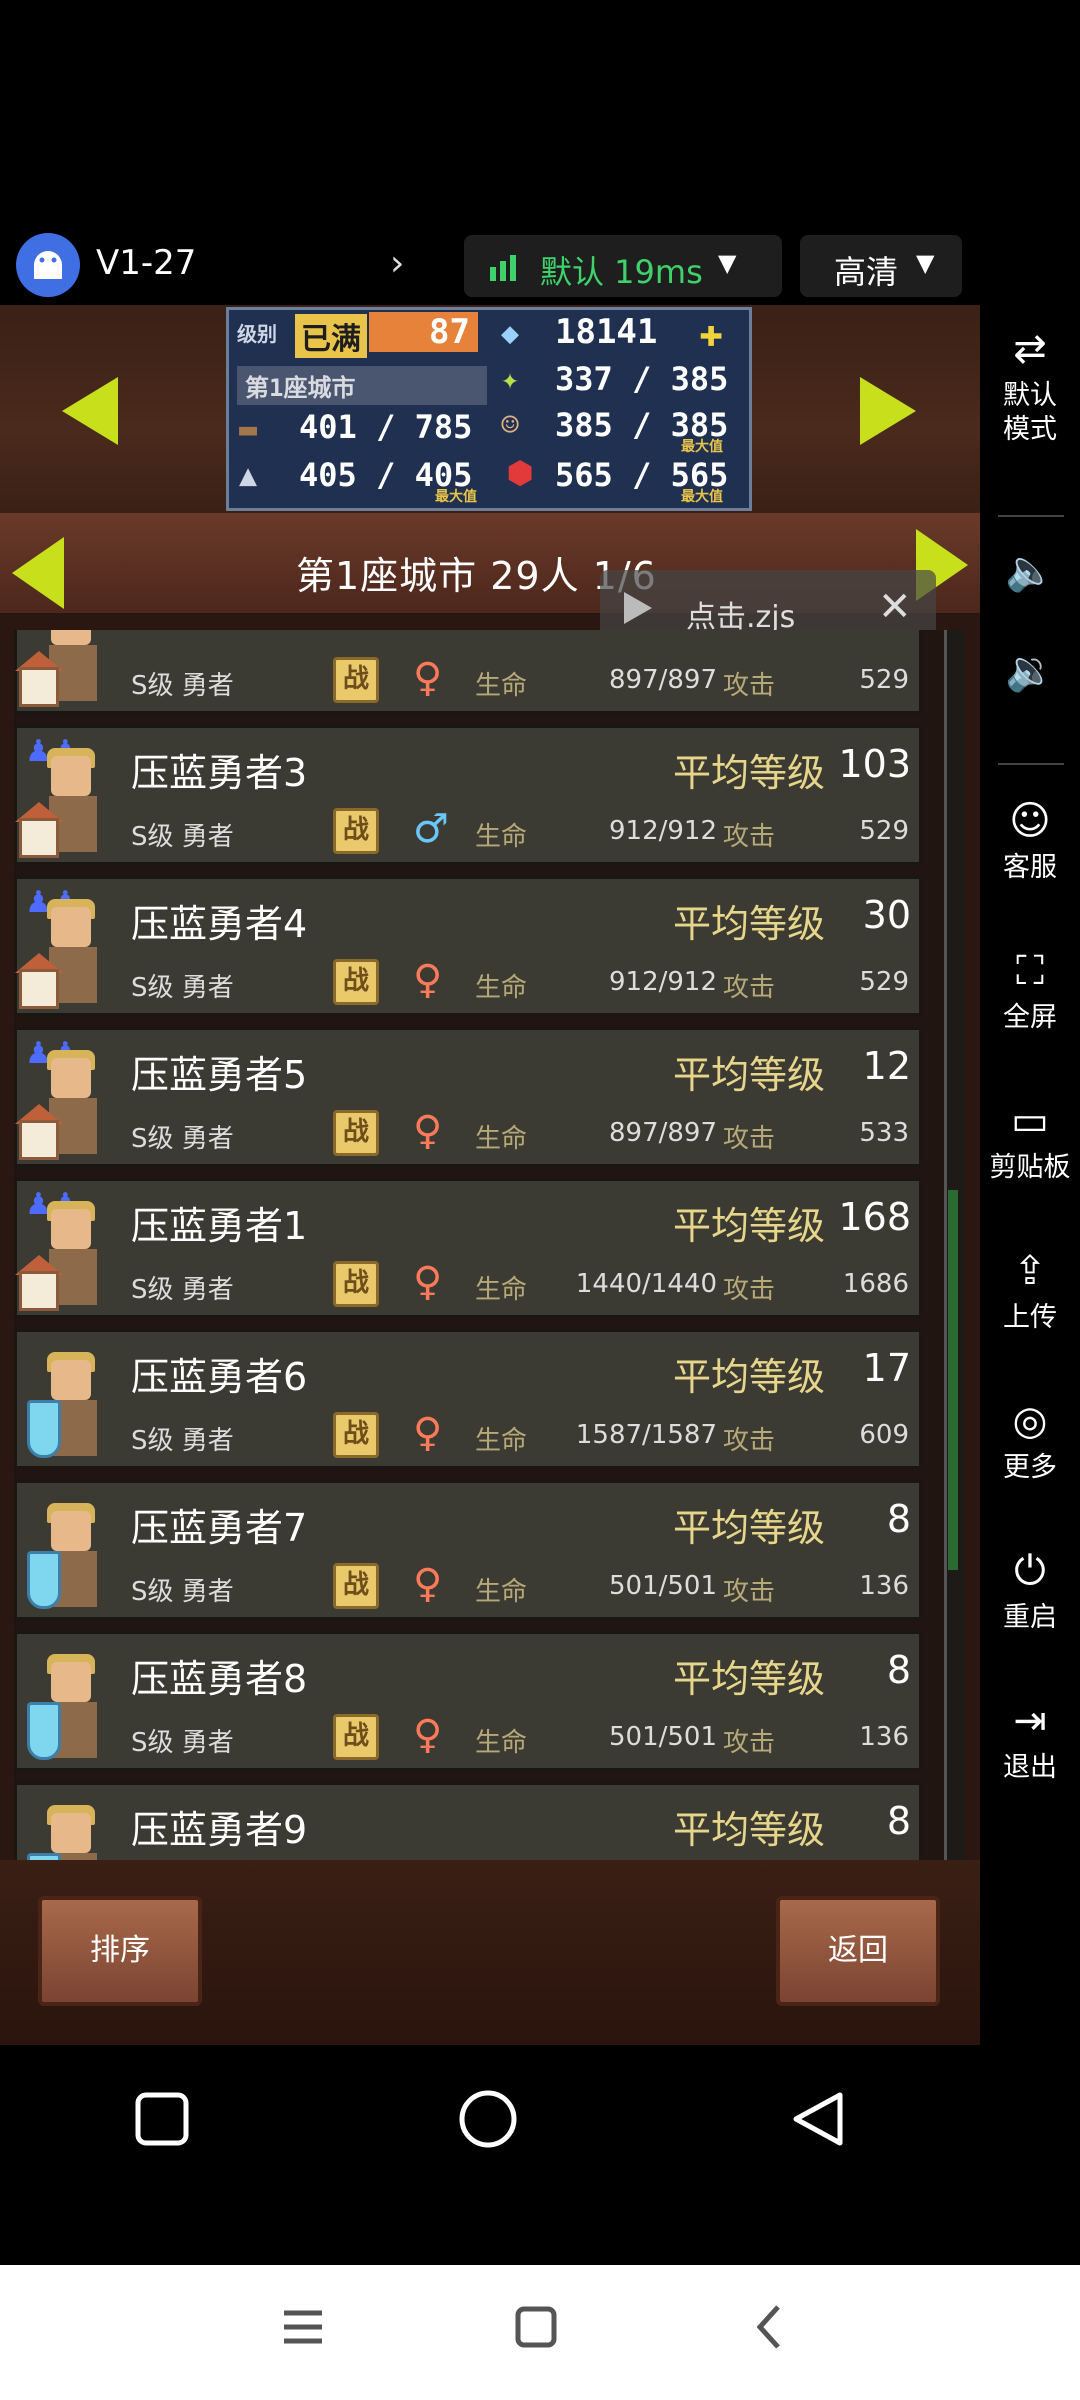 This screenshot has height=2400, width=1080. Describe the element at coordinates (488, 2119) in the screenshot. I see `home-icon` at that location.